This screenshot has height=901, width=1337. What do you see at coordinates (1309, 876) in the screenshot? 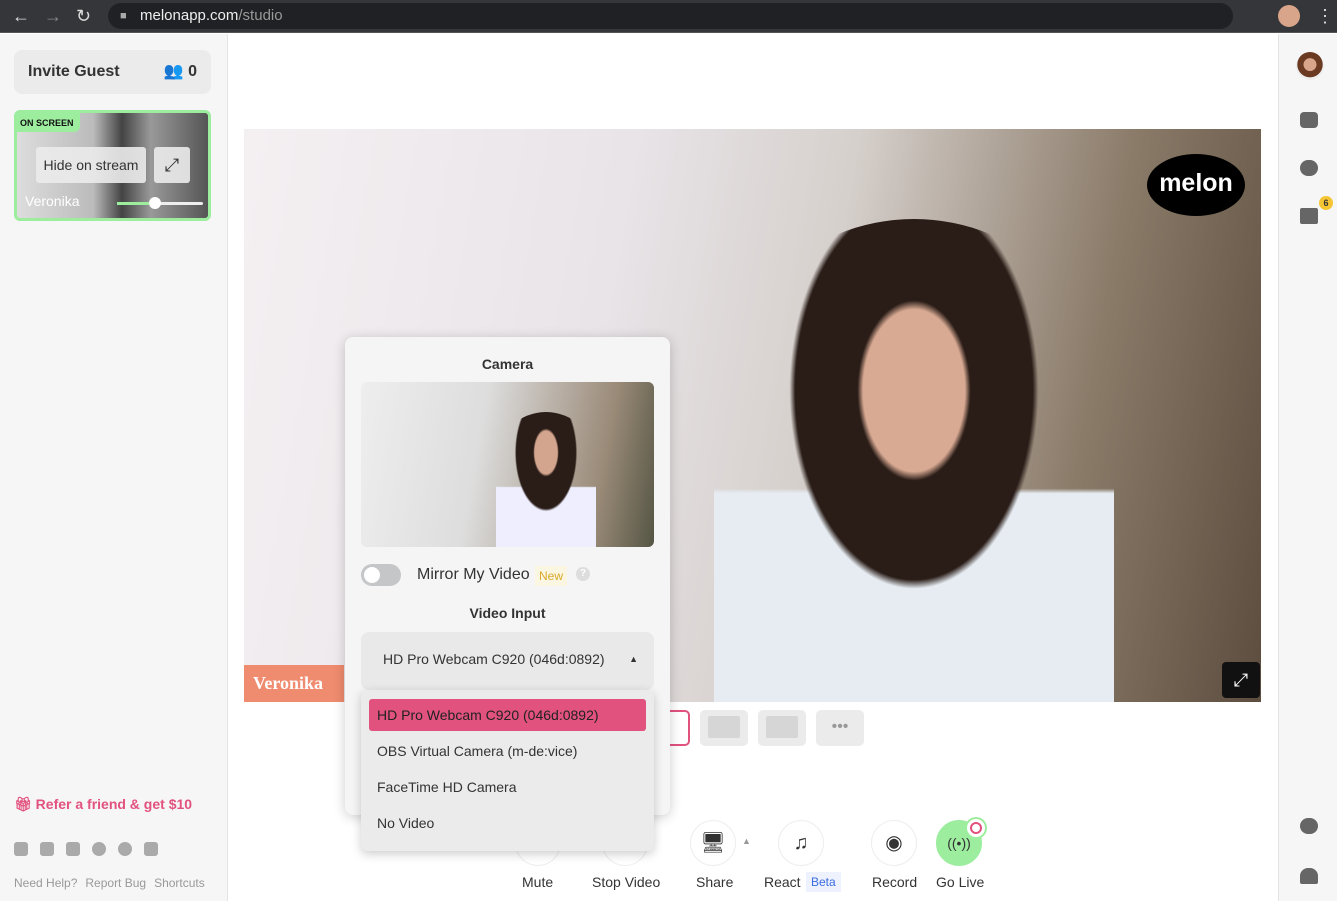
I see `bell-icon` at bounding box center [1309, 876].